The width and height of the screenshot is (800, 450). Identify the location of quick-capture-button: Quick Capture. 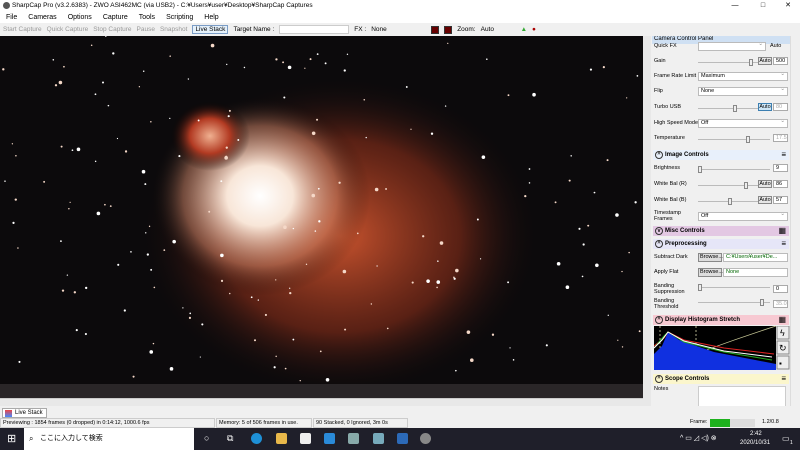
(68, 29).